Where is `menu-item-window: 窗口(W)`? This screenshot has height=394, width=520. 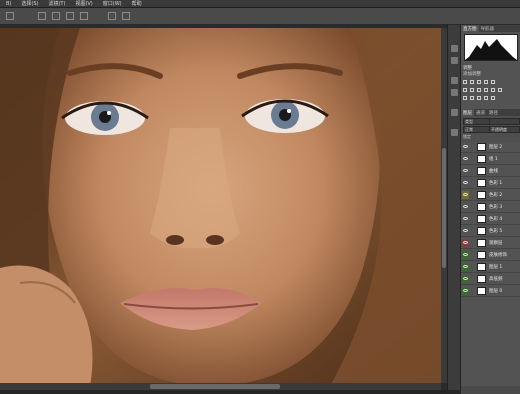 menu-item-window: 窗口(W) is located at coordinates (112, 3).